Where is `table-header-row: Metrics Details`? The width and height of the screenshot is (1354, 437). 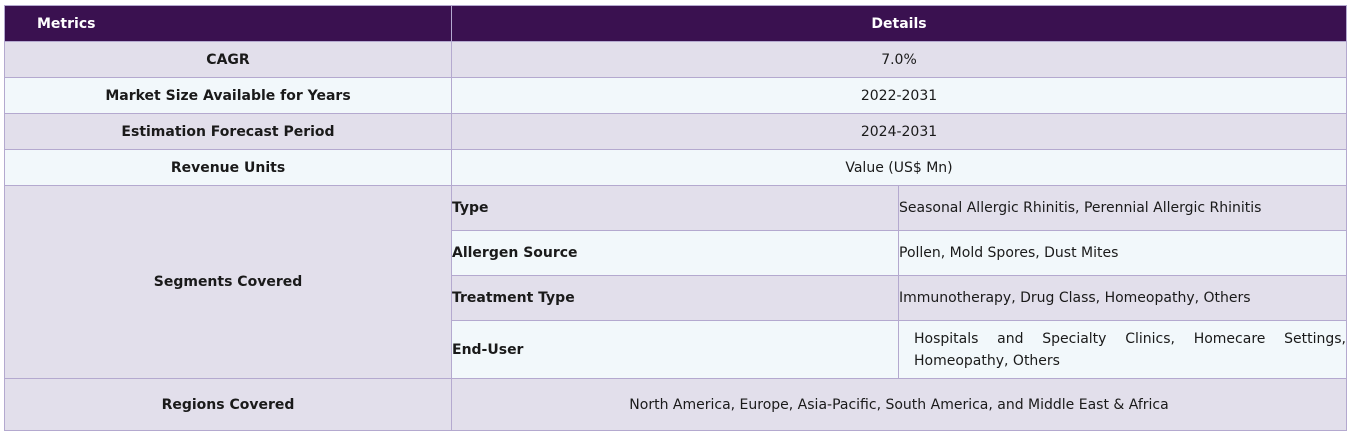 table-header-row: Metrics Details is located at coordinates (675, 23).